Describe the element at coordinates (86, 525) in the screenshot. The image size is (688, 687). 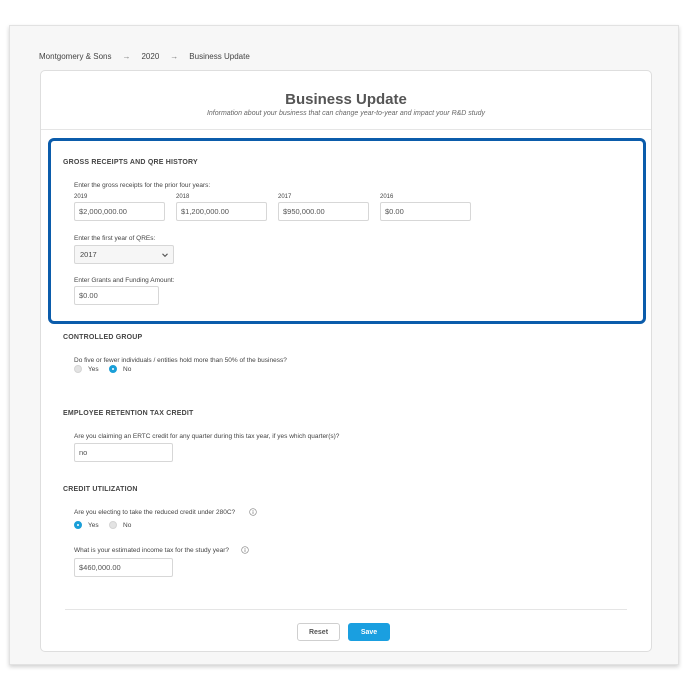
I see `reduced-credit-yes-radio: Yes` at that location.